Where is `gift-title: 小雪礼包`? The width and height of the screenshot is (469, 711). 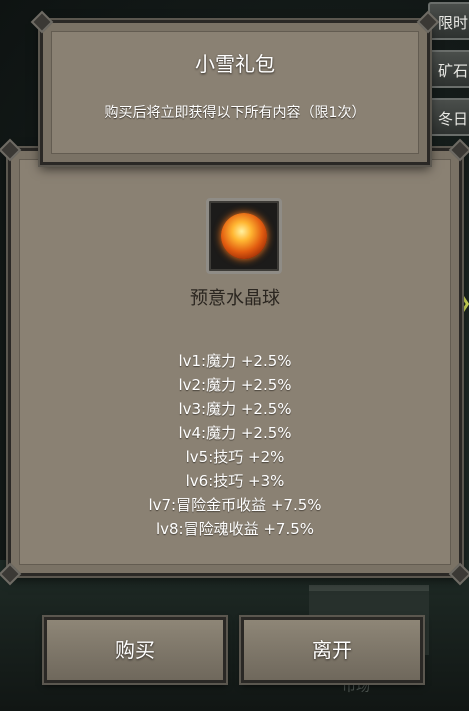
gift-title: 小雪礼包 is located at coordinates (235, 64).